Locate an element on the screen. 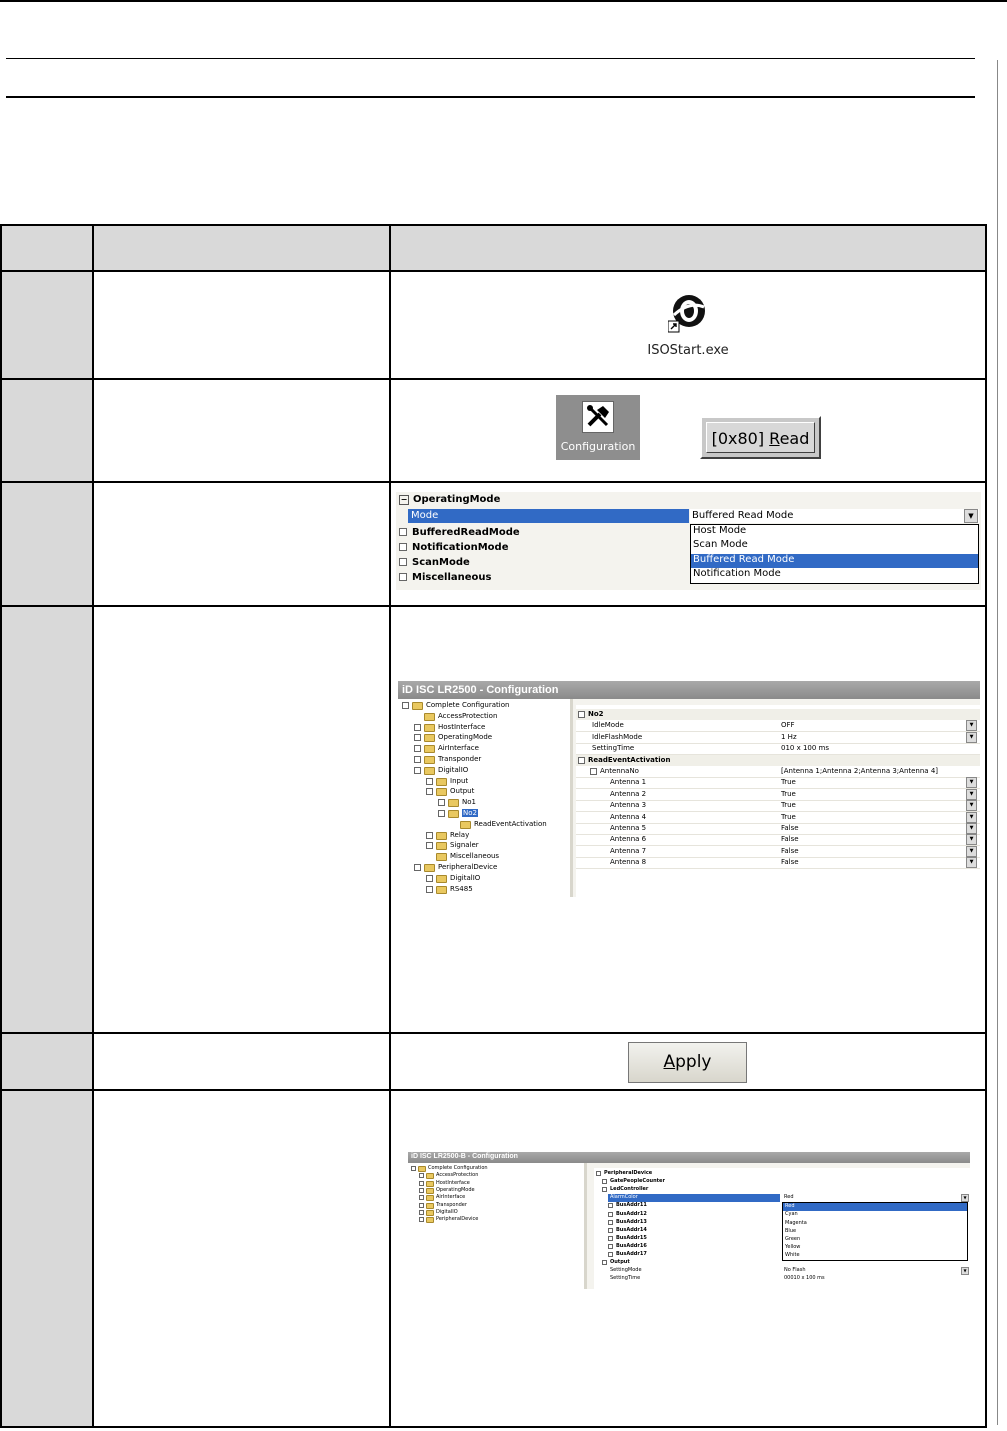  mode-option: Notification Mode is located at coordinates (834, 575).